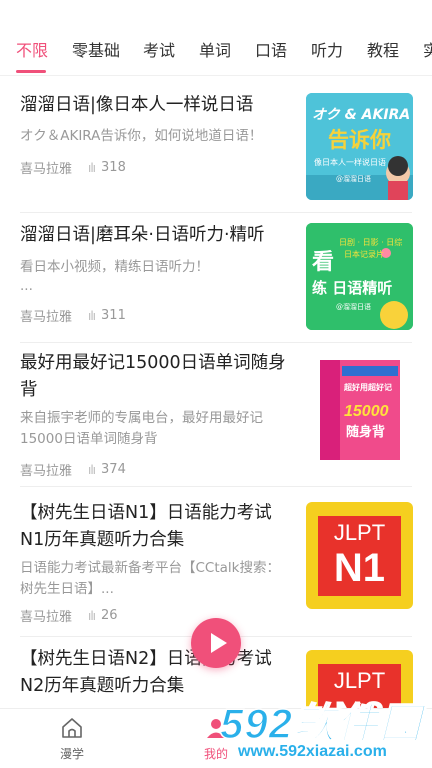 Image resolution: width=432 pixels, height=768 pixels. What do you see at coordinates (141, 136) in the screenshot?
I see `album-description: オク＆AKIRA告诉你，如何说地道日语！` at bounding box center [141, 136].